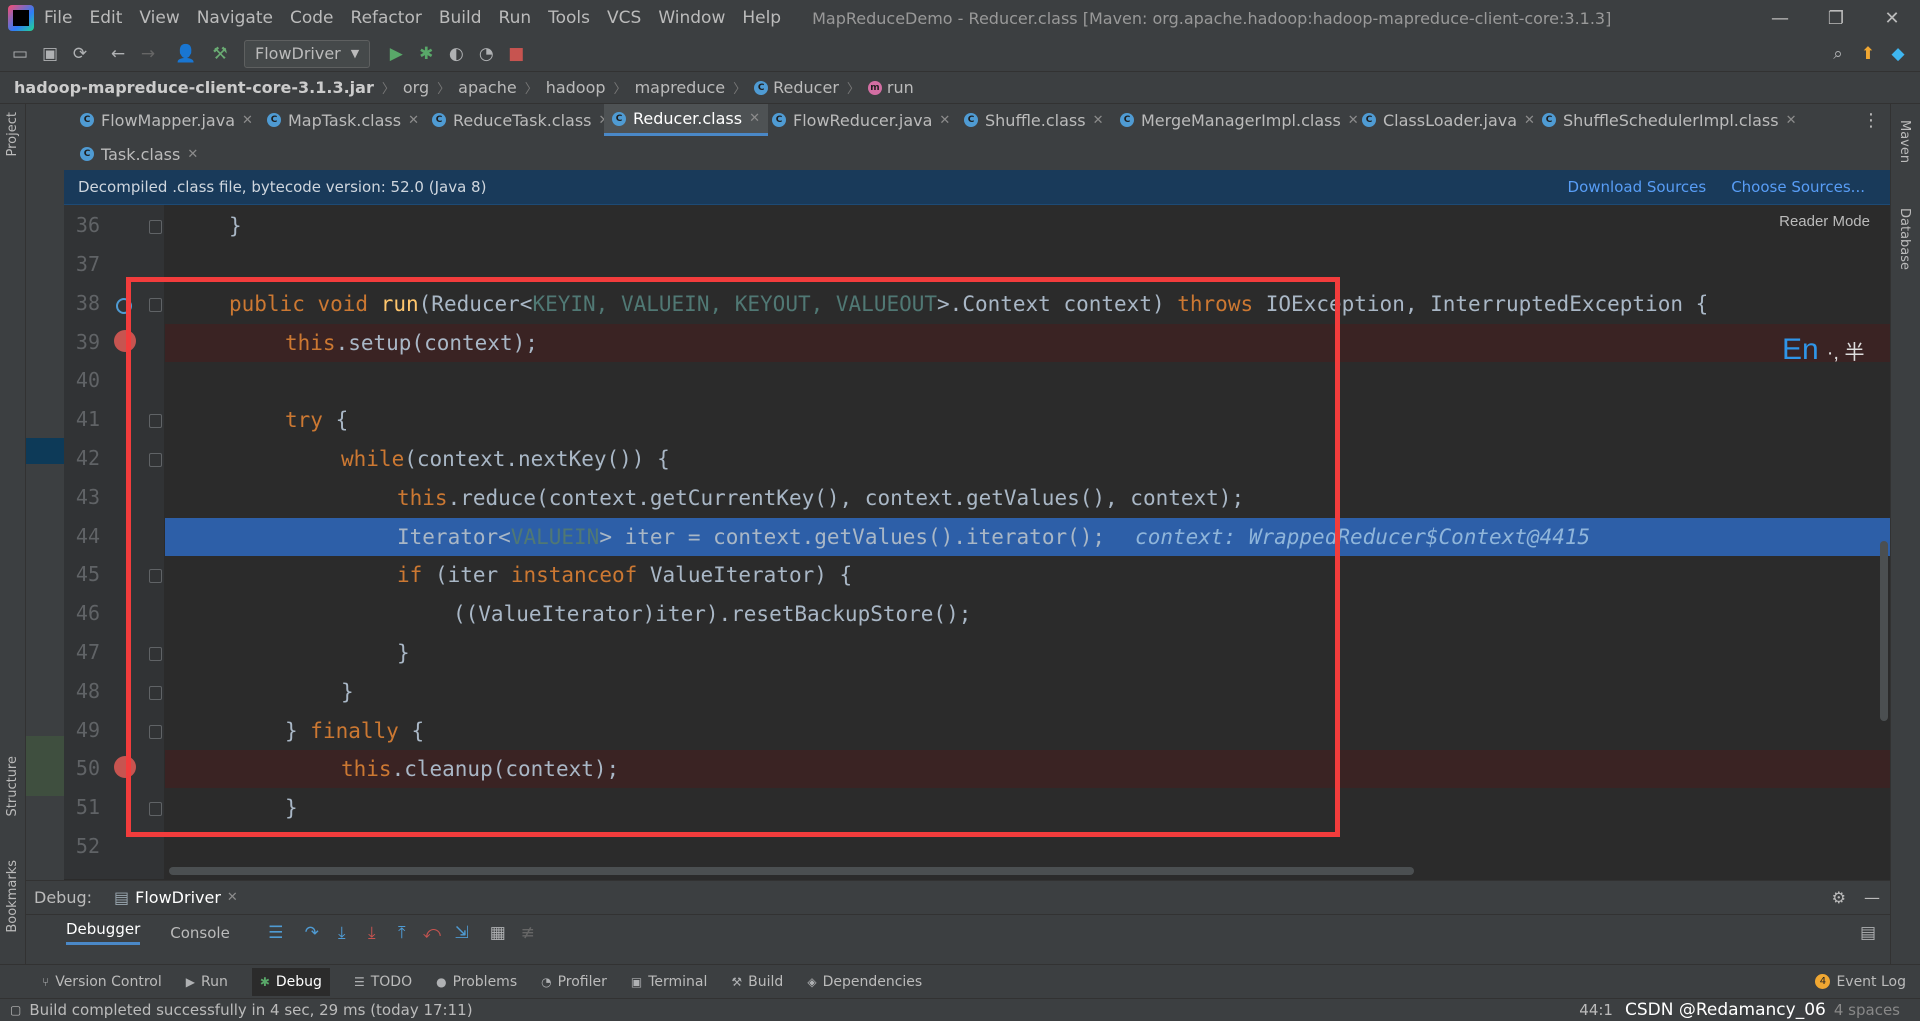 The height and width of the screenshot is (1021, 1920). What do you see at coordinates (58, 18) in the screenshot?
I see `menu-file: File` at bounding box center [58, 18].